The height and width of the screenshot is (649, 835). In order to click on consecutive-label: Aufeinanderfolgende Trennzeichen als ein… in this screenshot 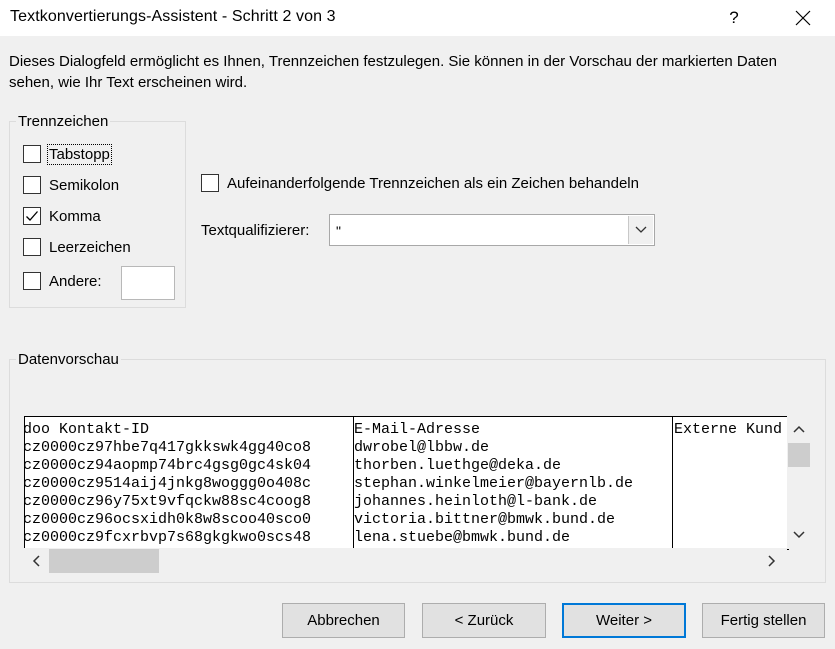, I will do `click(433, 183)`.